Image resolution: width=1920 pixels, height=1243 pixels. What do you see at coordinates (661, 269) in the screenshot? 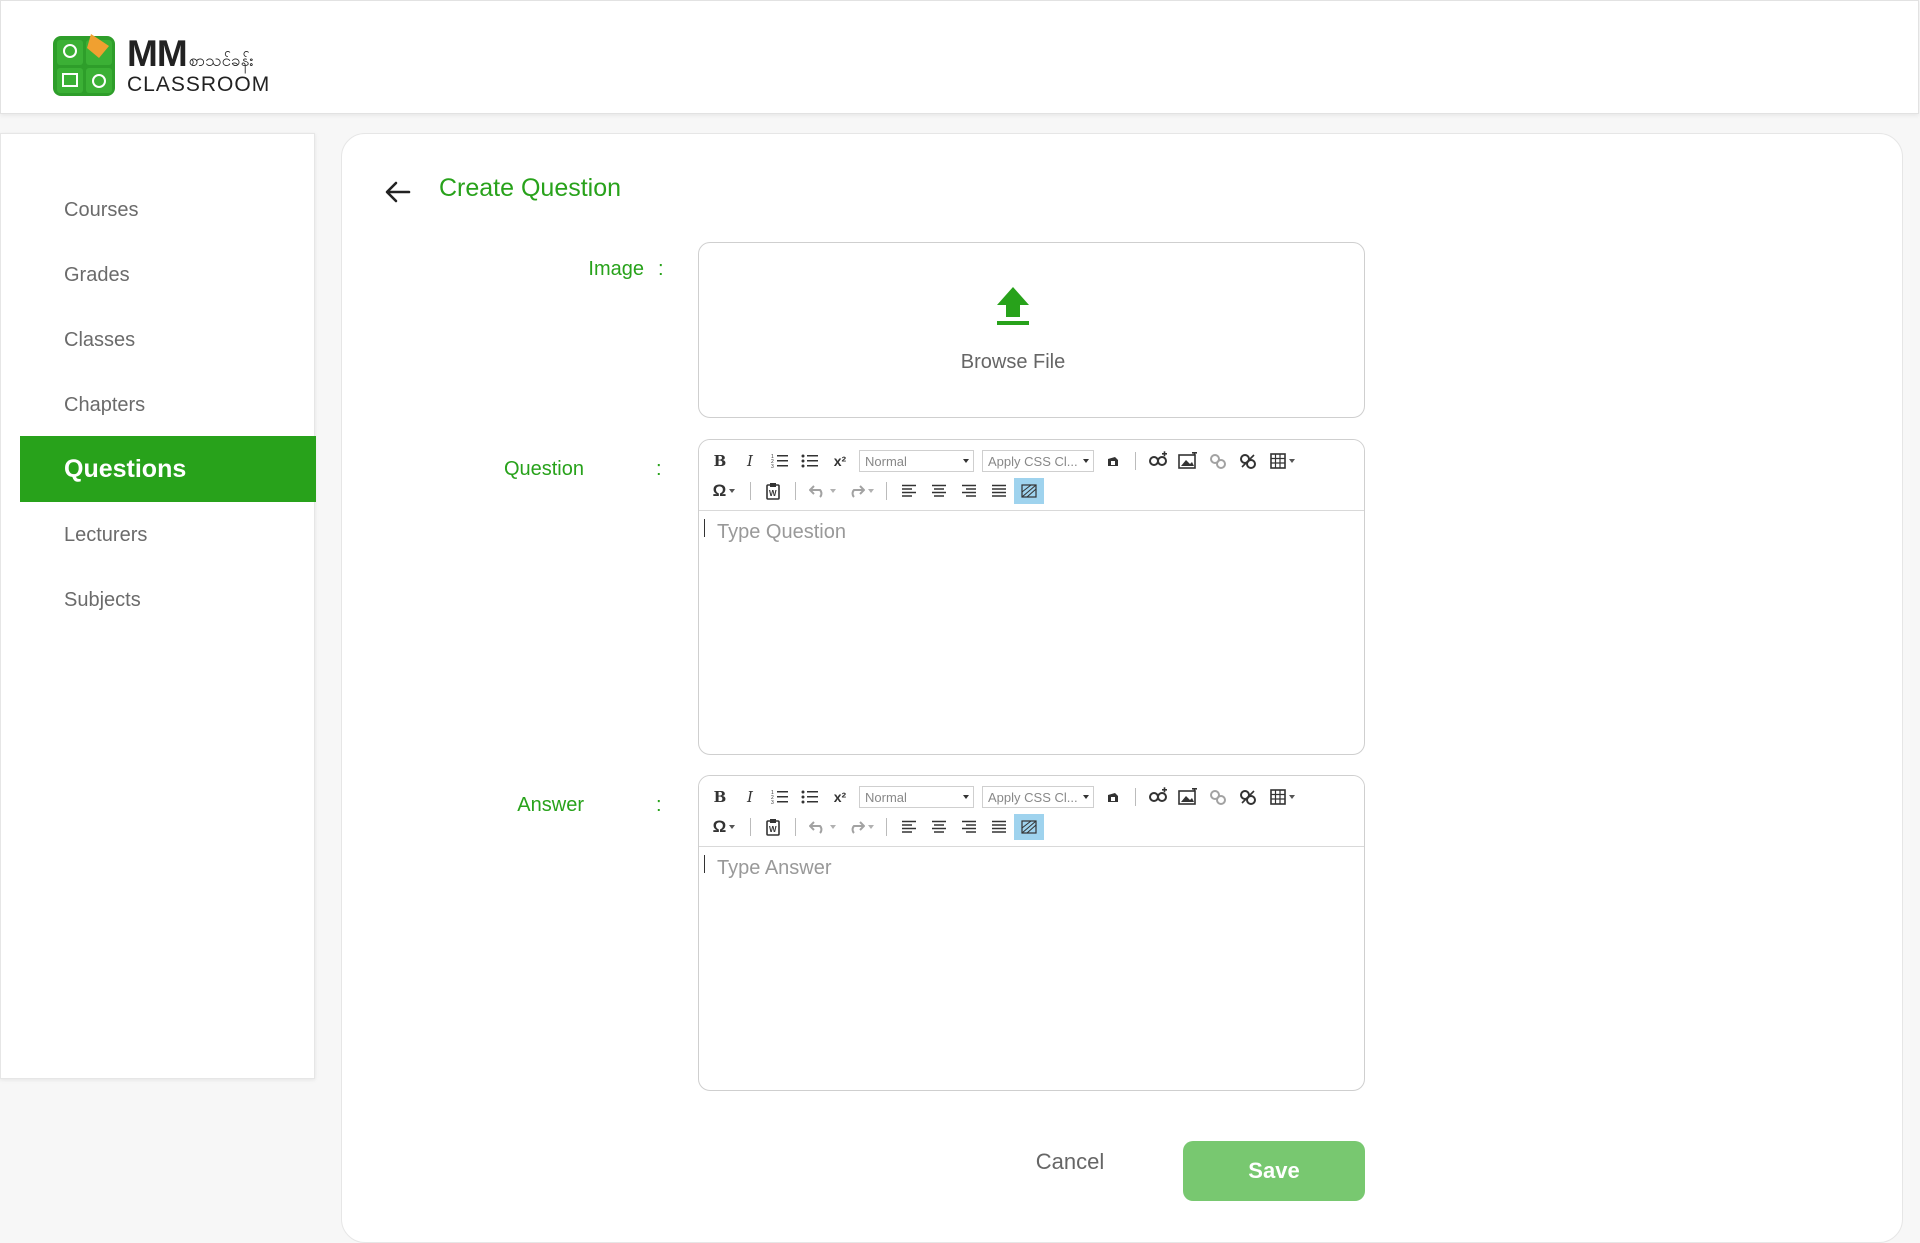
I see `image-field-colon: :` at bounding box center [661, 269].